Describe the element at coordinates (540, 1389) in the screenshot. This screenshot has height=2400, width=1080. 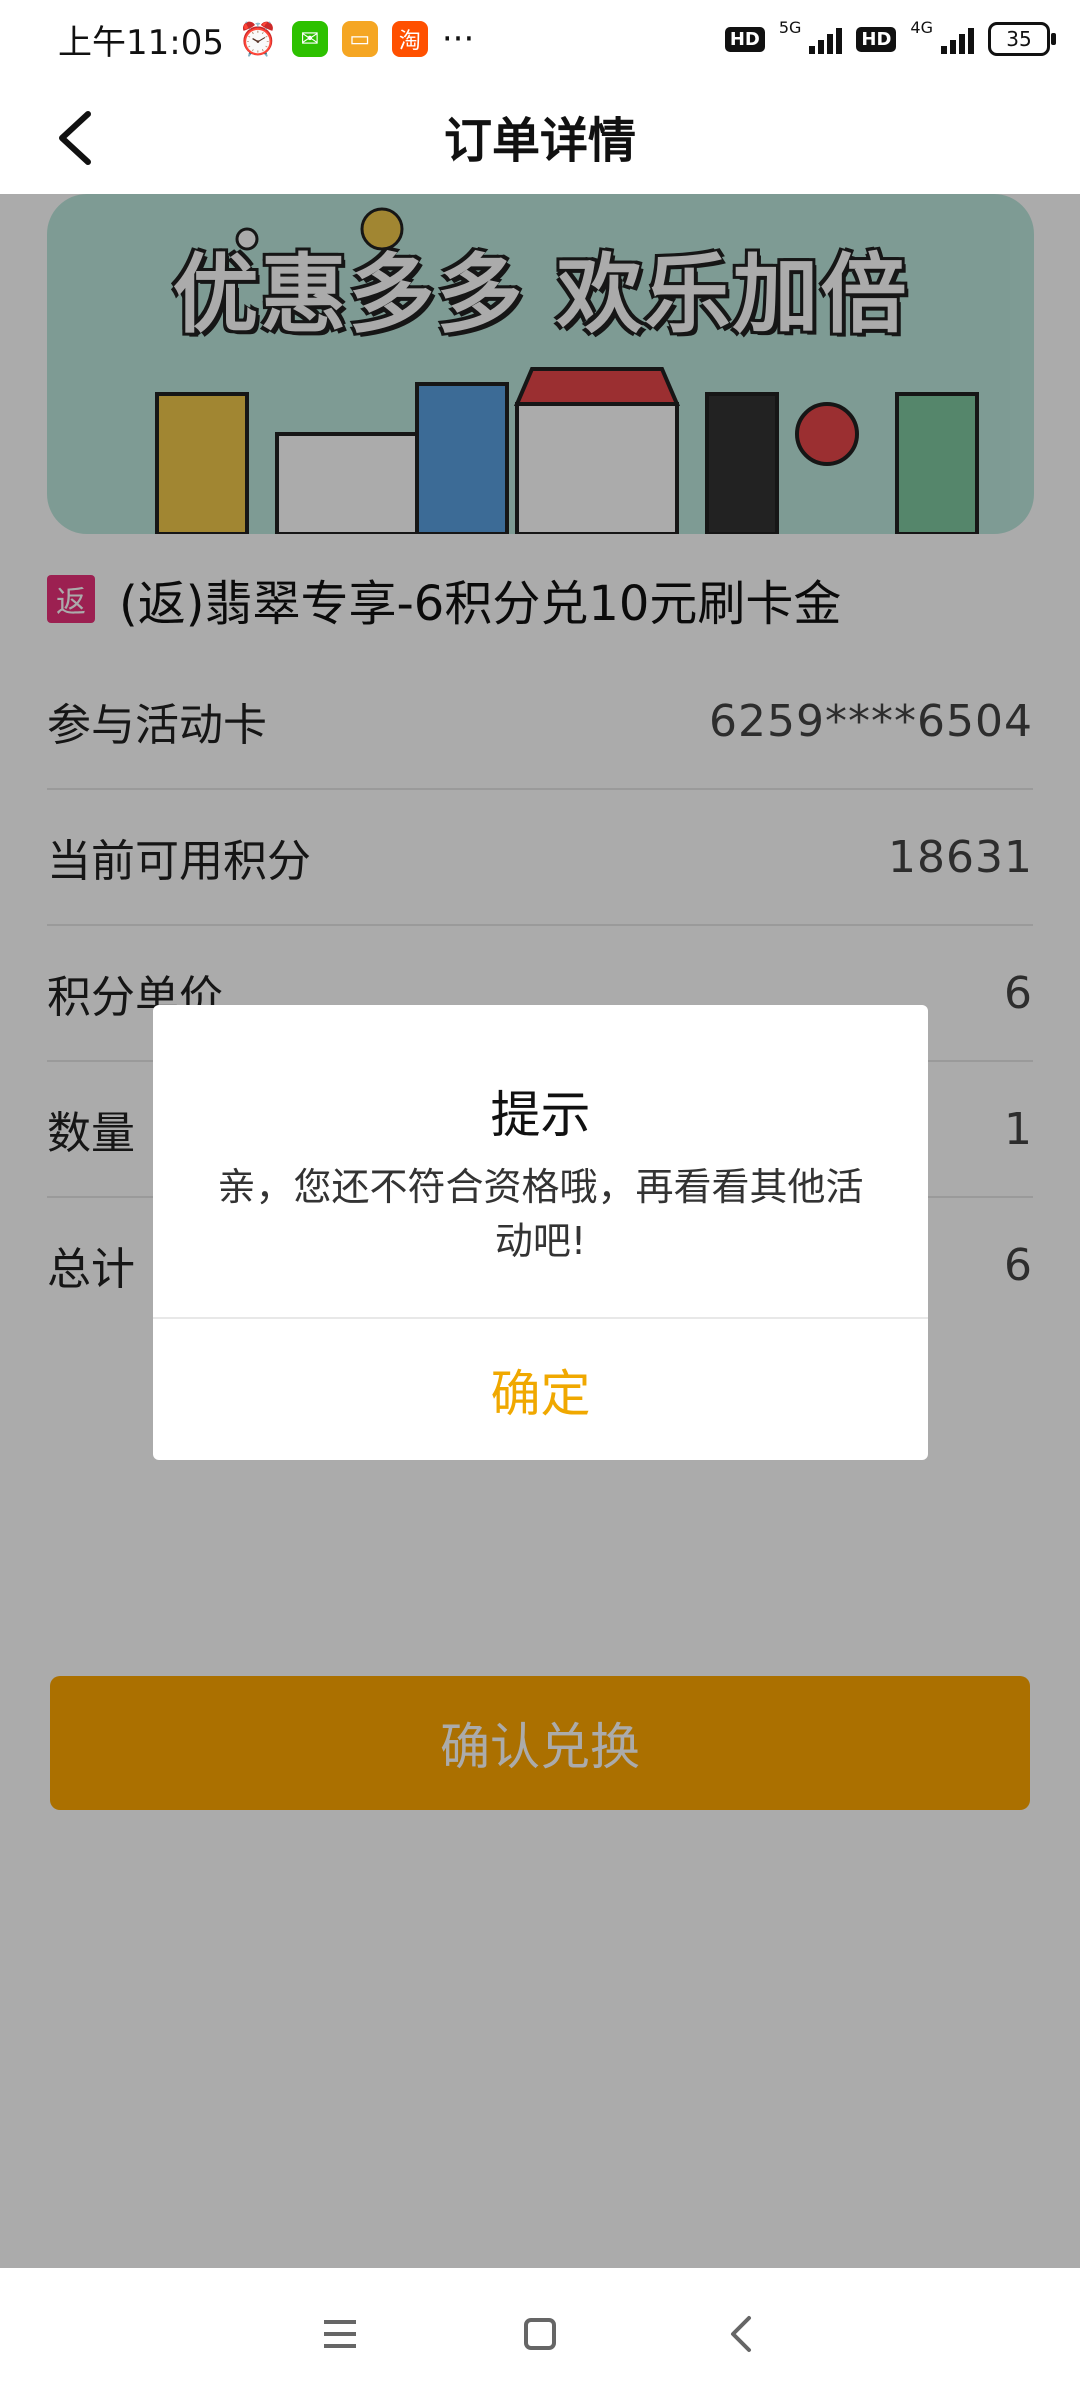
I see `dialog-ok-button: 确定` at that location.